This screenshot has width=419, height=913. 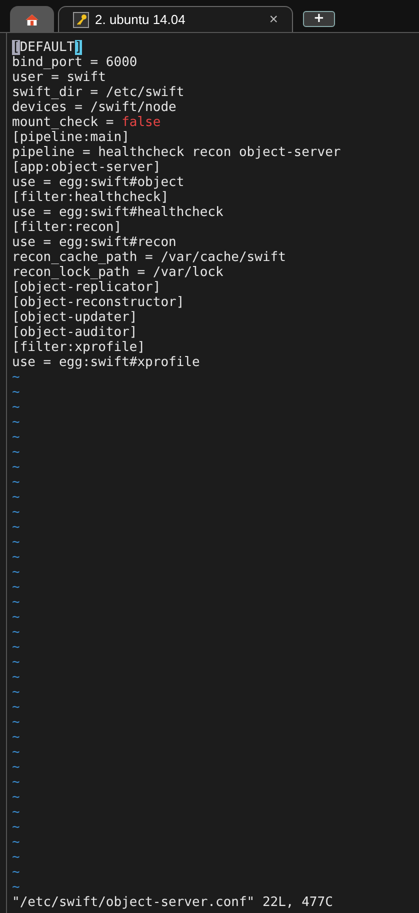 I want to click on code-text: user = swift, so click(x=59, y=77).